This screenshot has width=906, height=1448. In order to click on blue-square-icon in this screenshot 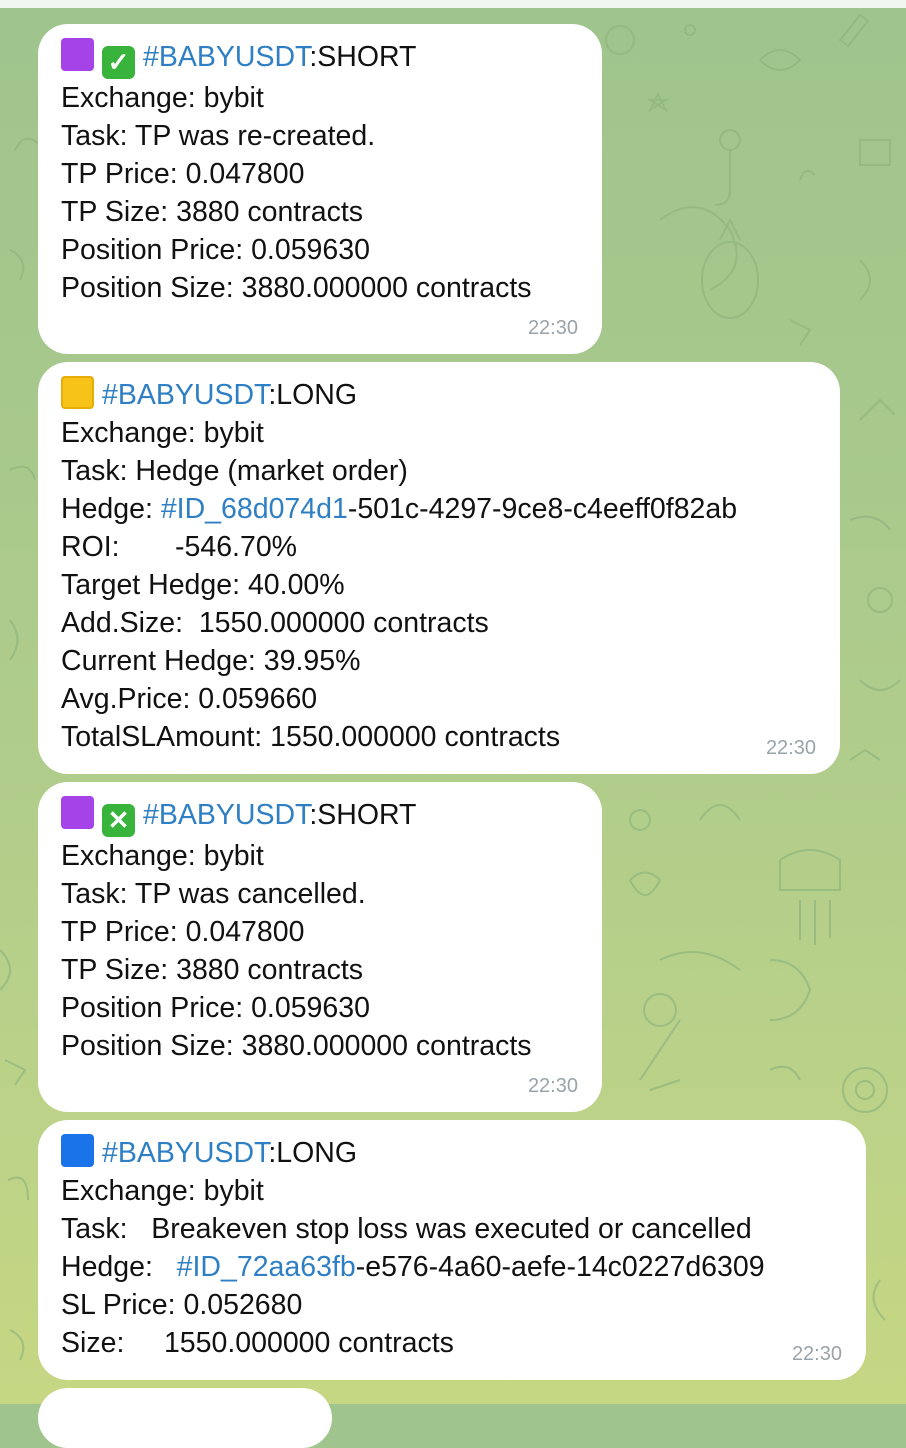, I will do `click(77, 1150)`.